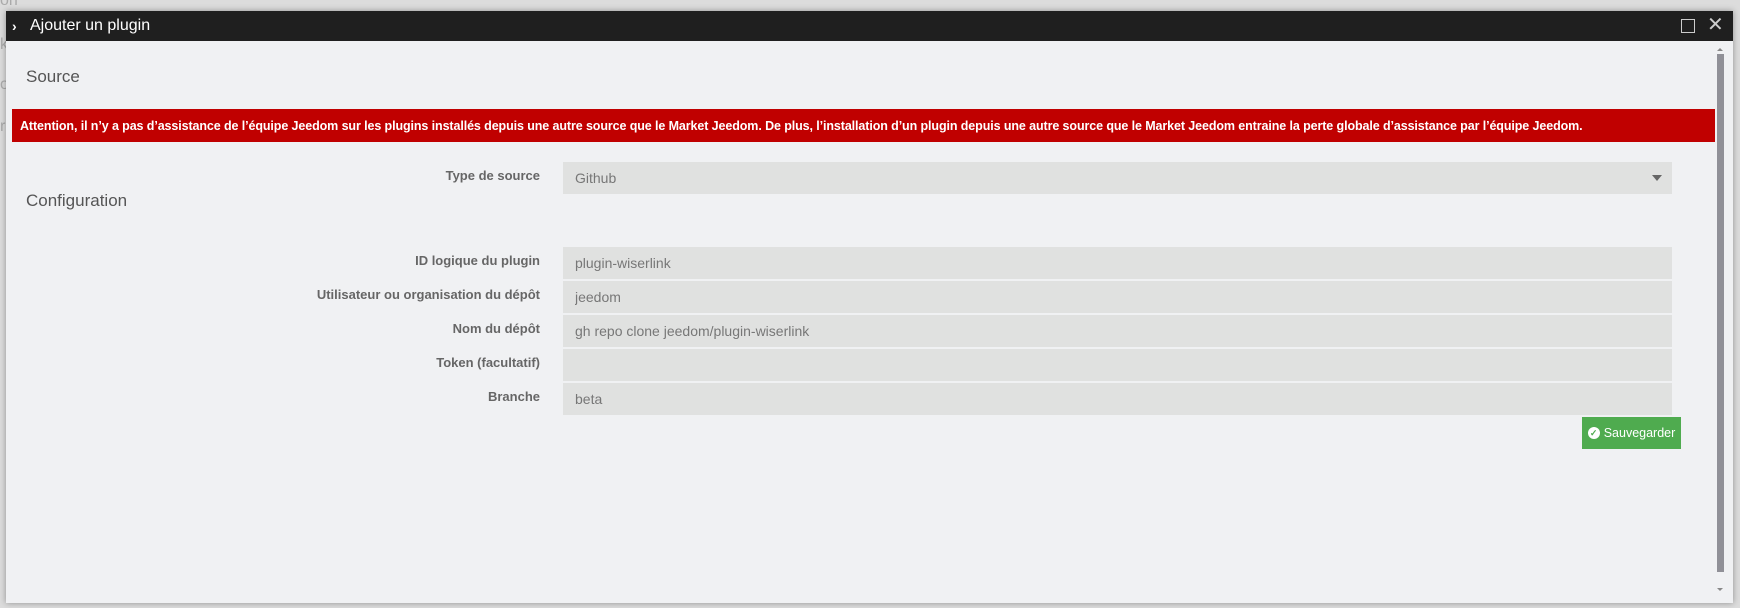 The image size is (1740, 608). I want to click on save-button: ✓ Sauvegarder, so click(1631, 433).